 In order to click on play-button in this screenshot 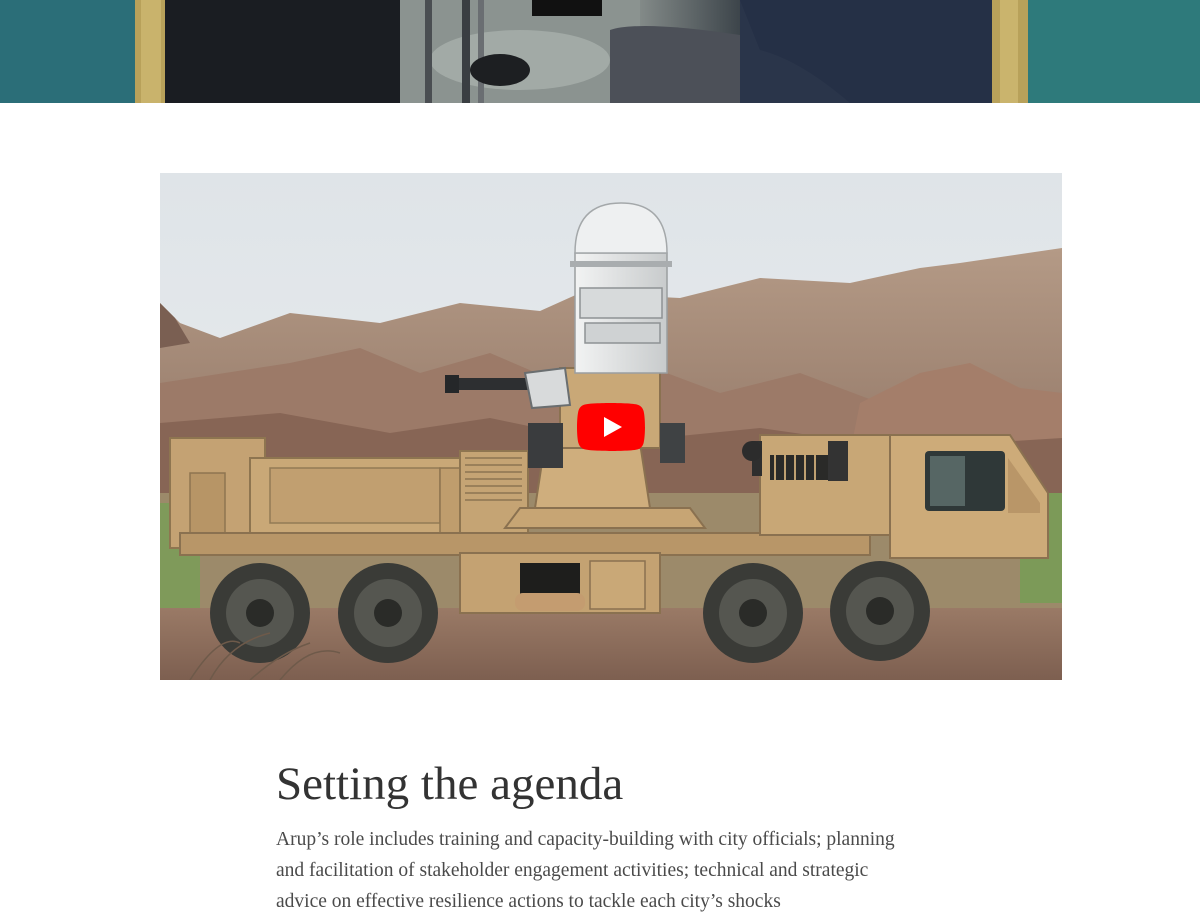, I will do `click(611, 427)`.